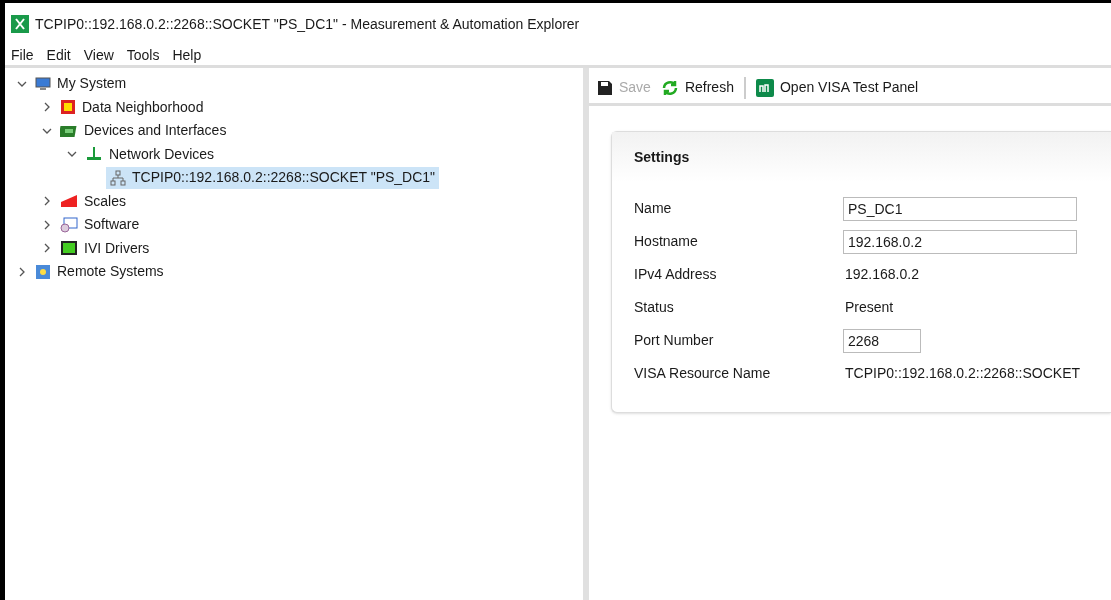  Describe the element at coordinates (187, 55) in the screenshot. I see `menu-item: Help` at that location.